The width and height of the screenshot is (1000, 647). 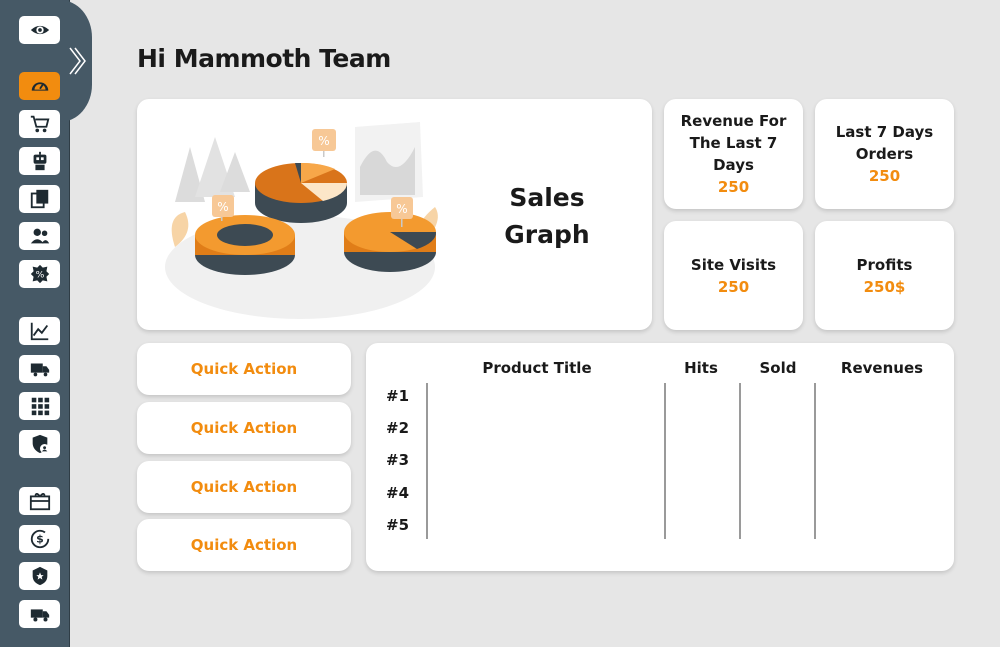 I want to click on police-badge-icon, so click(x=39, y=576).